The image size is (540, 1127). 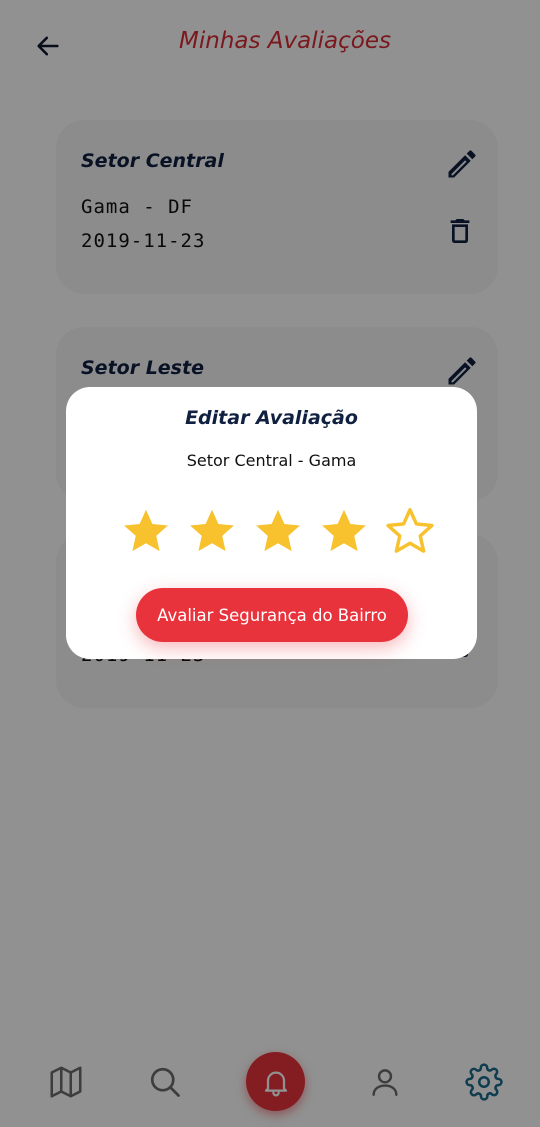 What do you see at coordinates (271, 460) in the screenshot?
I see `dialog-subtitle: Setor Central - Gama` at bounding box center [271, 460].